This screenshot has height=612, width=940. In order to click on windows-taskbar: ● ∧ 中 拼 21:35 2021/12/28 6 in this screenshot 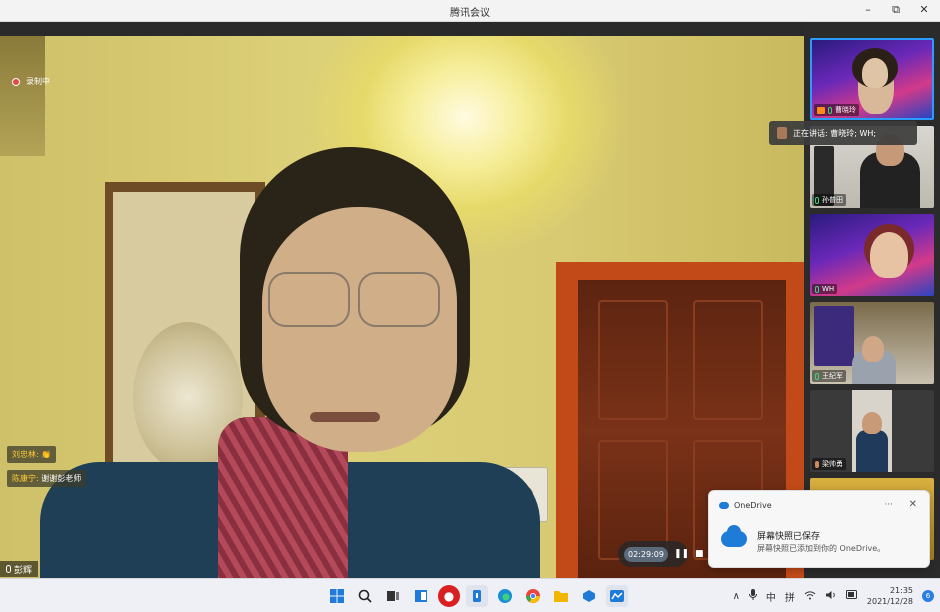, I will do `click(470, 595)`.